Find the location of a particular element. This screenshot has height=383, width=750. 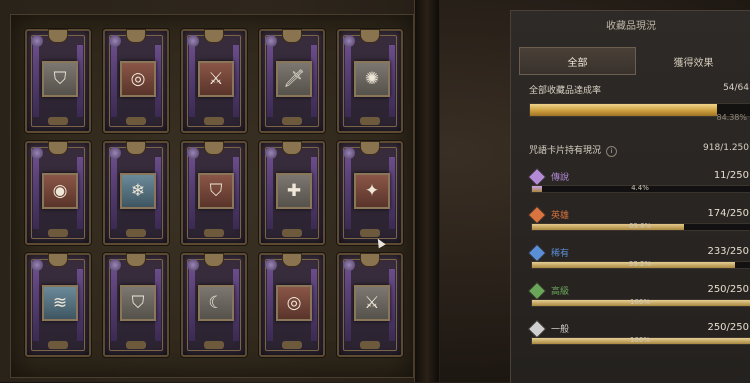

rarity-name: 英雄 is located at coordinates (560, 216).